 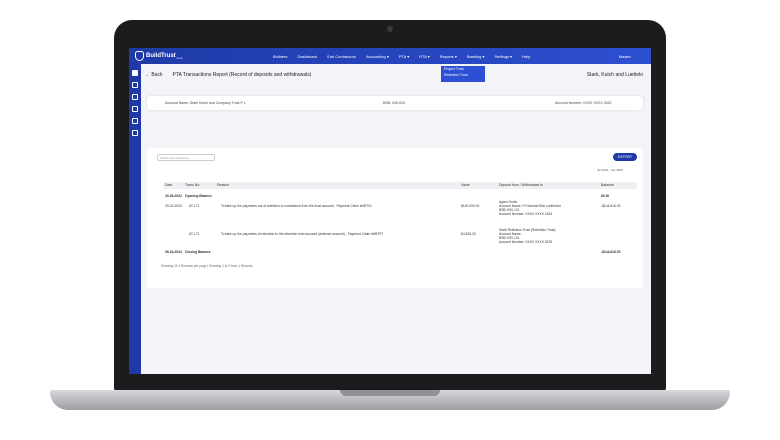 What do you see at coordinates (465, 185) in the screenshot?
I see `header-value: Value` at bounding box center [465, 185].